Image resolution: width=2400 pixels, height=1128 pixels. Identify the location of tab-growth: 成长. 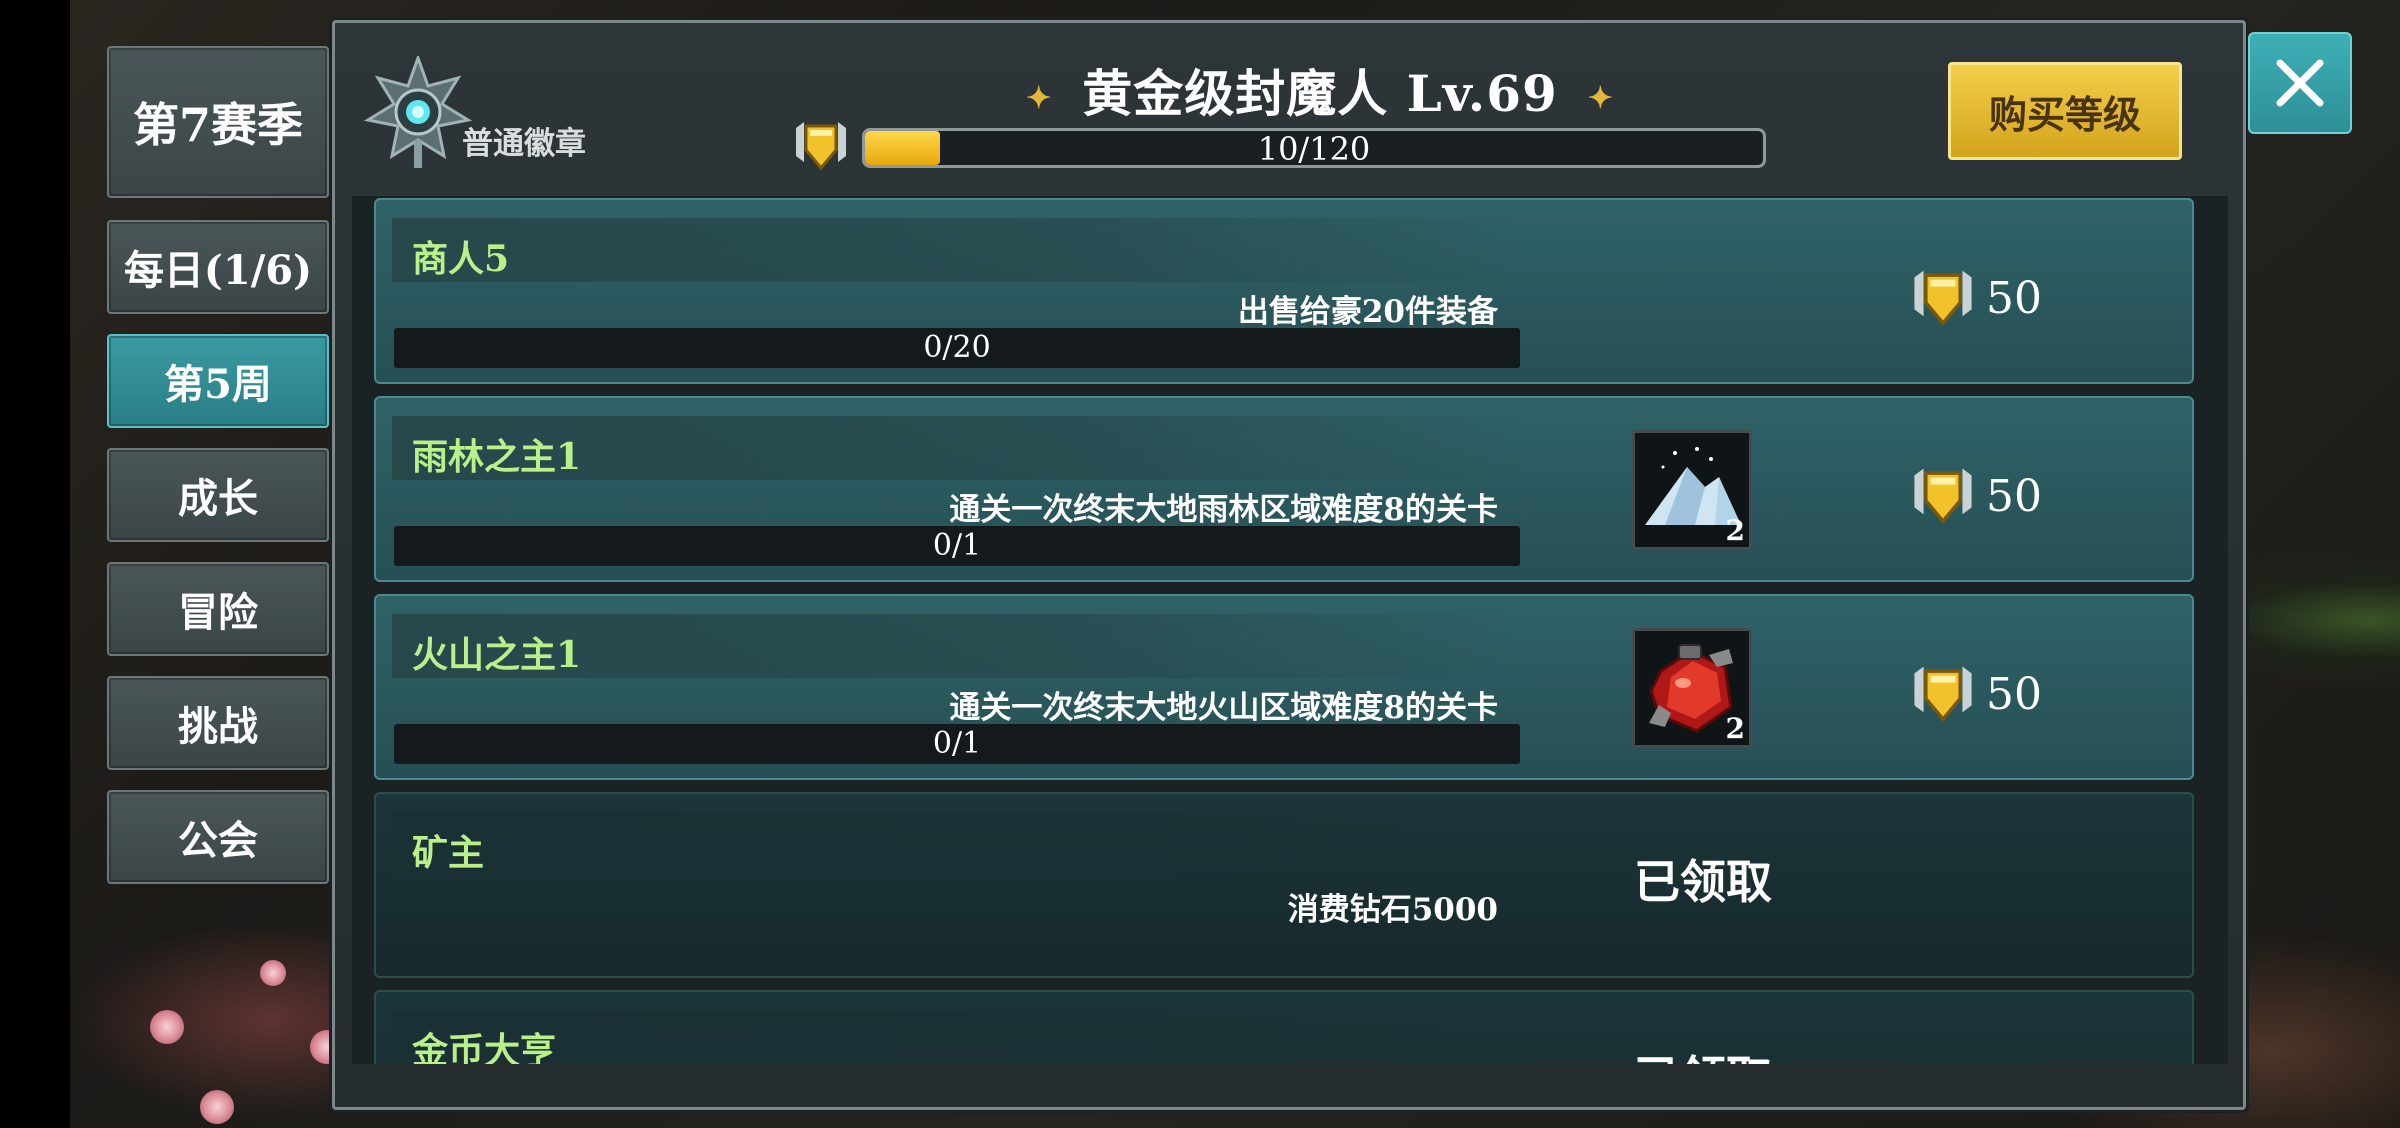
(218, 495).